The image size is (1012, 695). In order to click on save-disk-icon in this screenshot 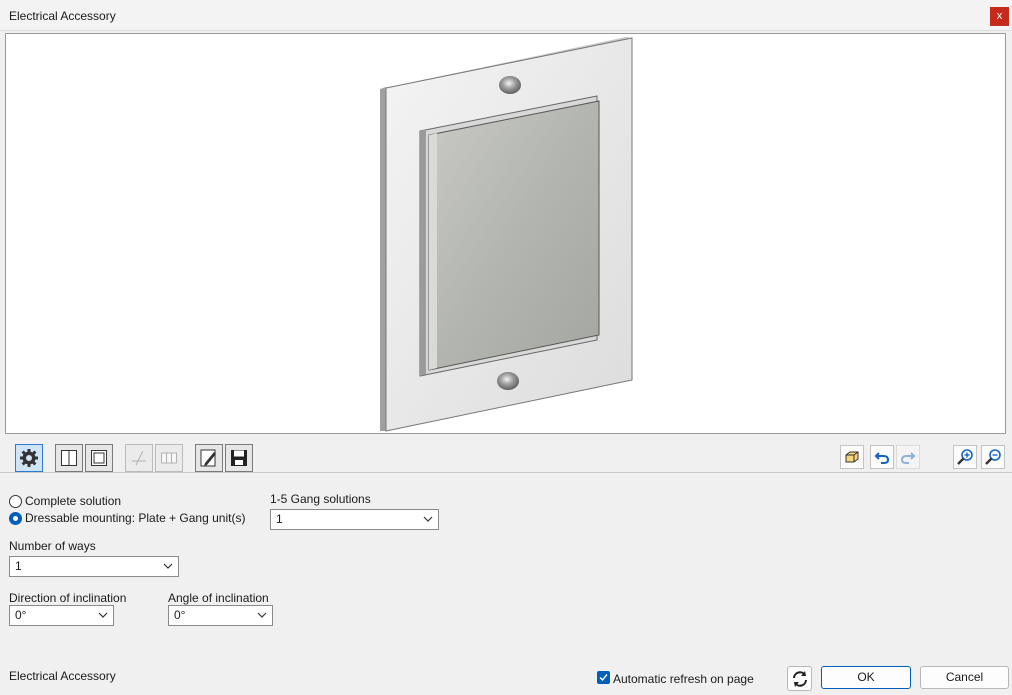, I will do `click(239, 458)`.